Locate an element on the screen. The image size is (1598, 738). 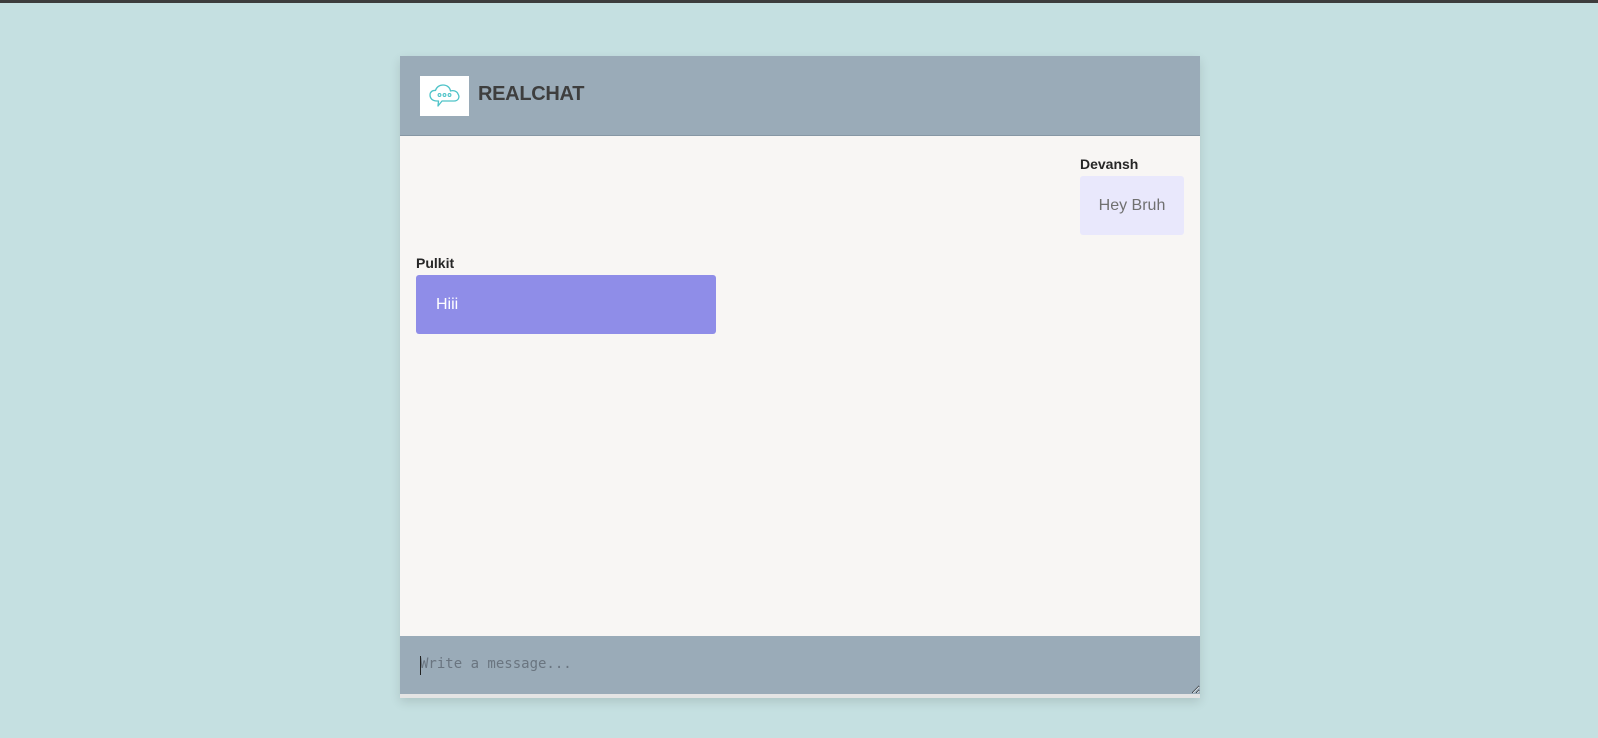
message-sender: Devansh is located at coordinates (1109, 164).